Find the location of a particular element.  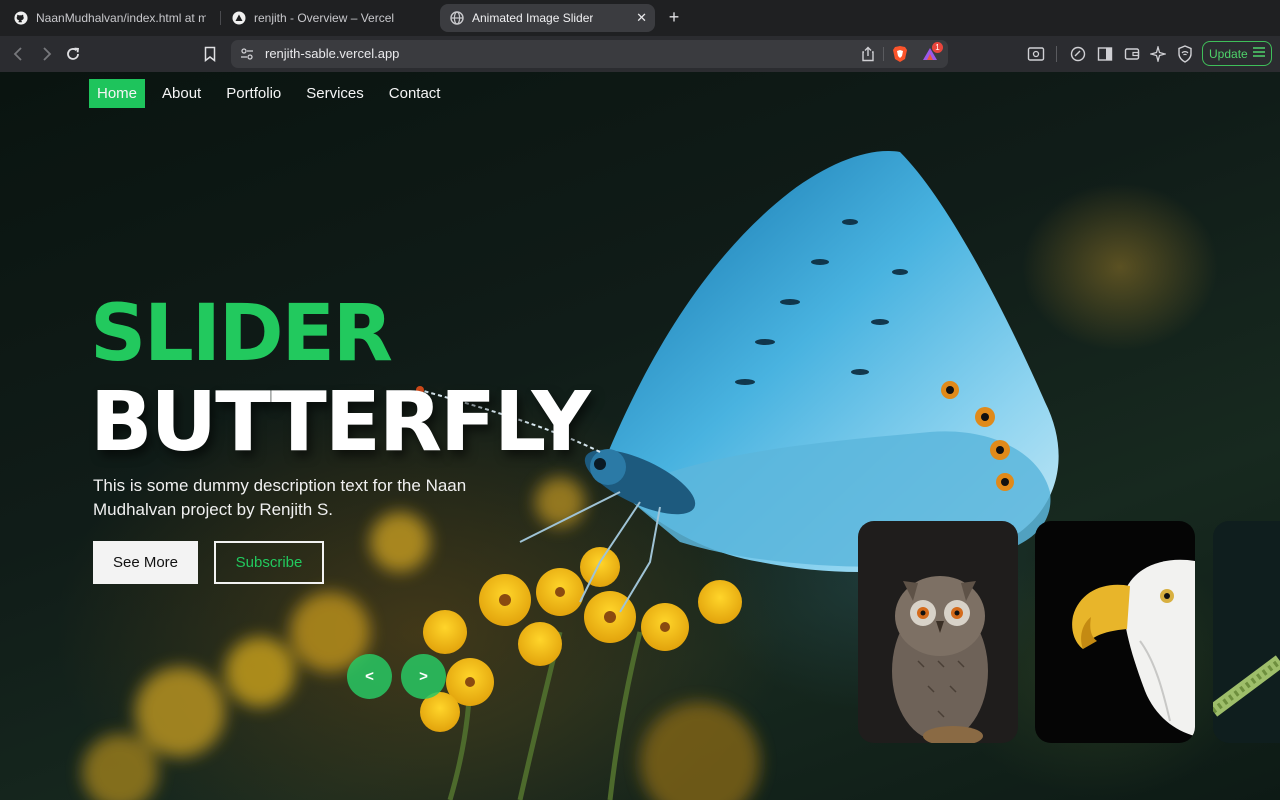

leo-icon is located at coordinates (1078, 54).